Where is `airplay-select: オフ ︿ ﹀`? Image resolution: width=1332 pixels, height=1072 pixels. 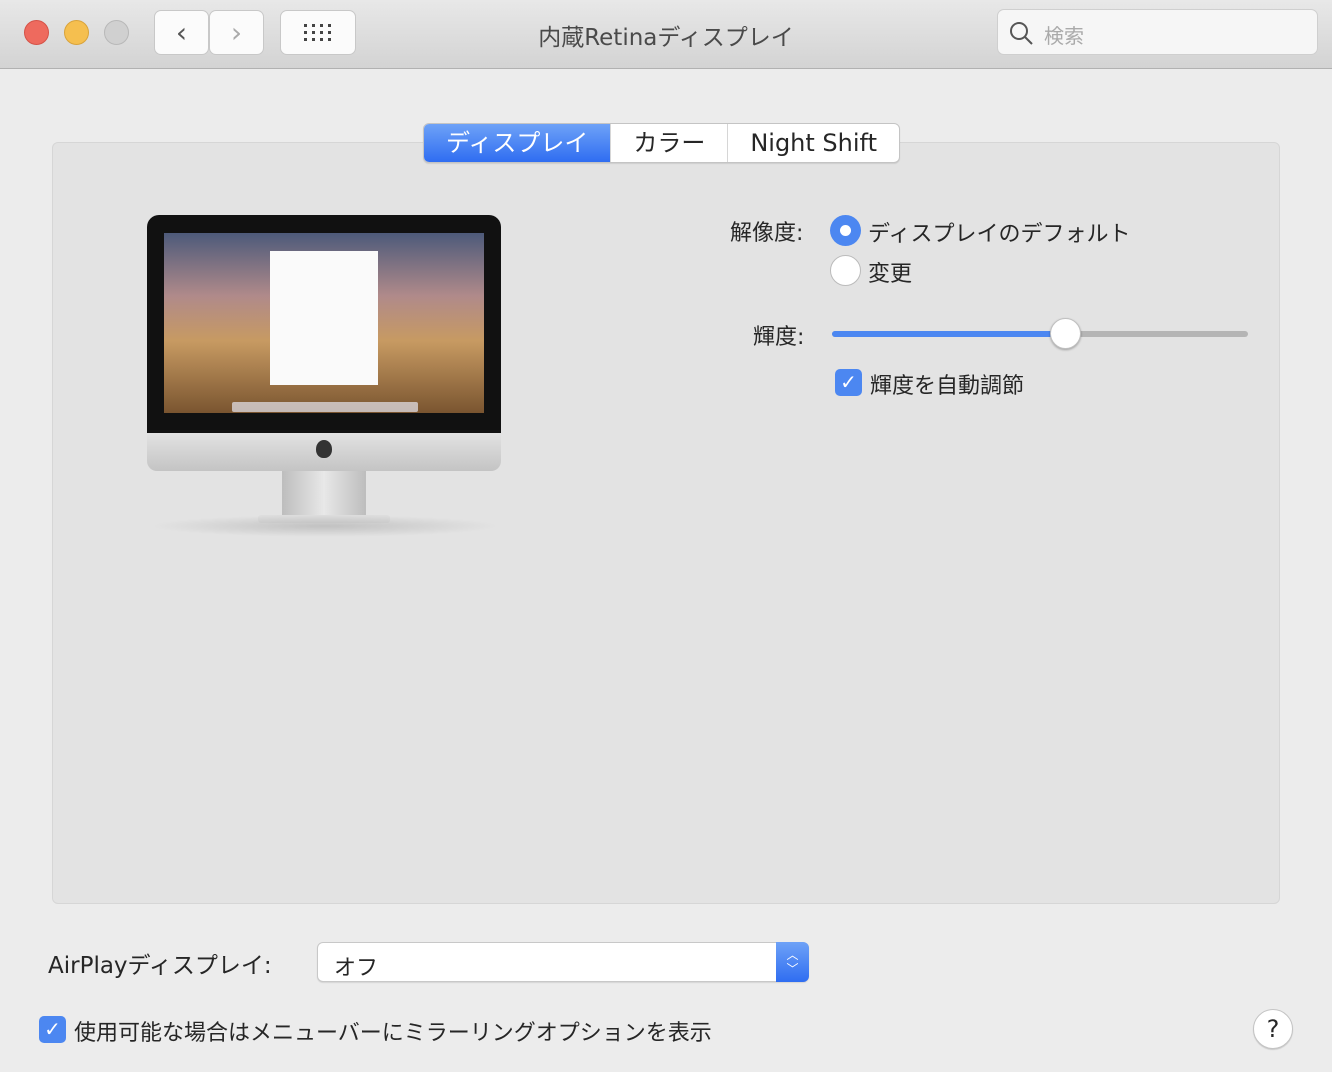 airplay-select: オフ ︿ ﹀ is located at coordinates (563, 962).